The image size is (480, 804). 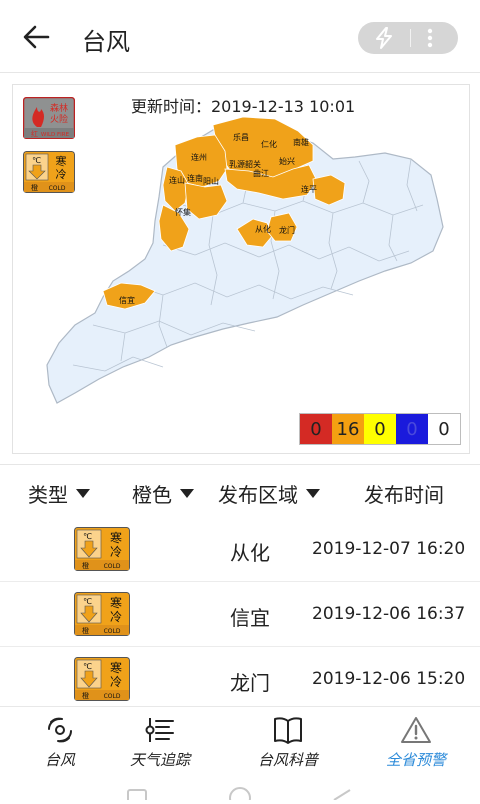 What do you see at coordinates (48, 495) in the screenshot?
I see `filter-type-label: 类型` at bounding box center [48, 495].